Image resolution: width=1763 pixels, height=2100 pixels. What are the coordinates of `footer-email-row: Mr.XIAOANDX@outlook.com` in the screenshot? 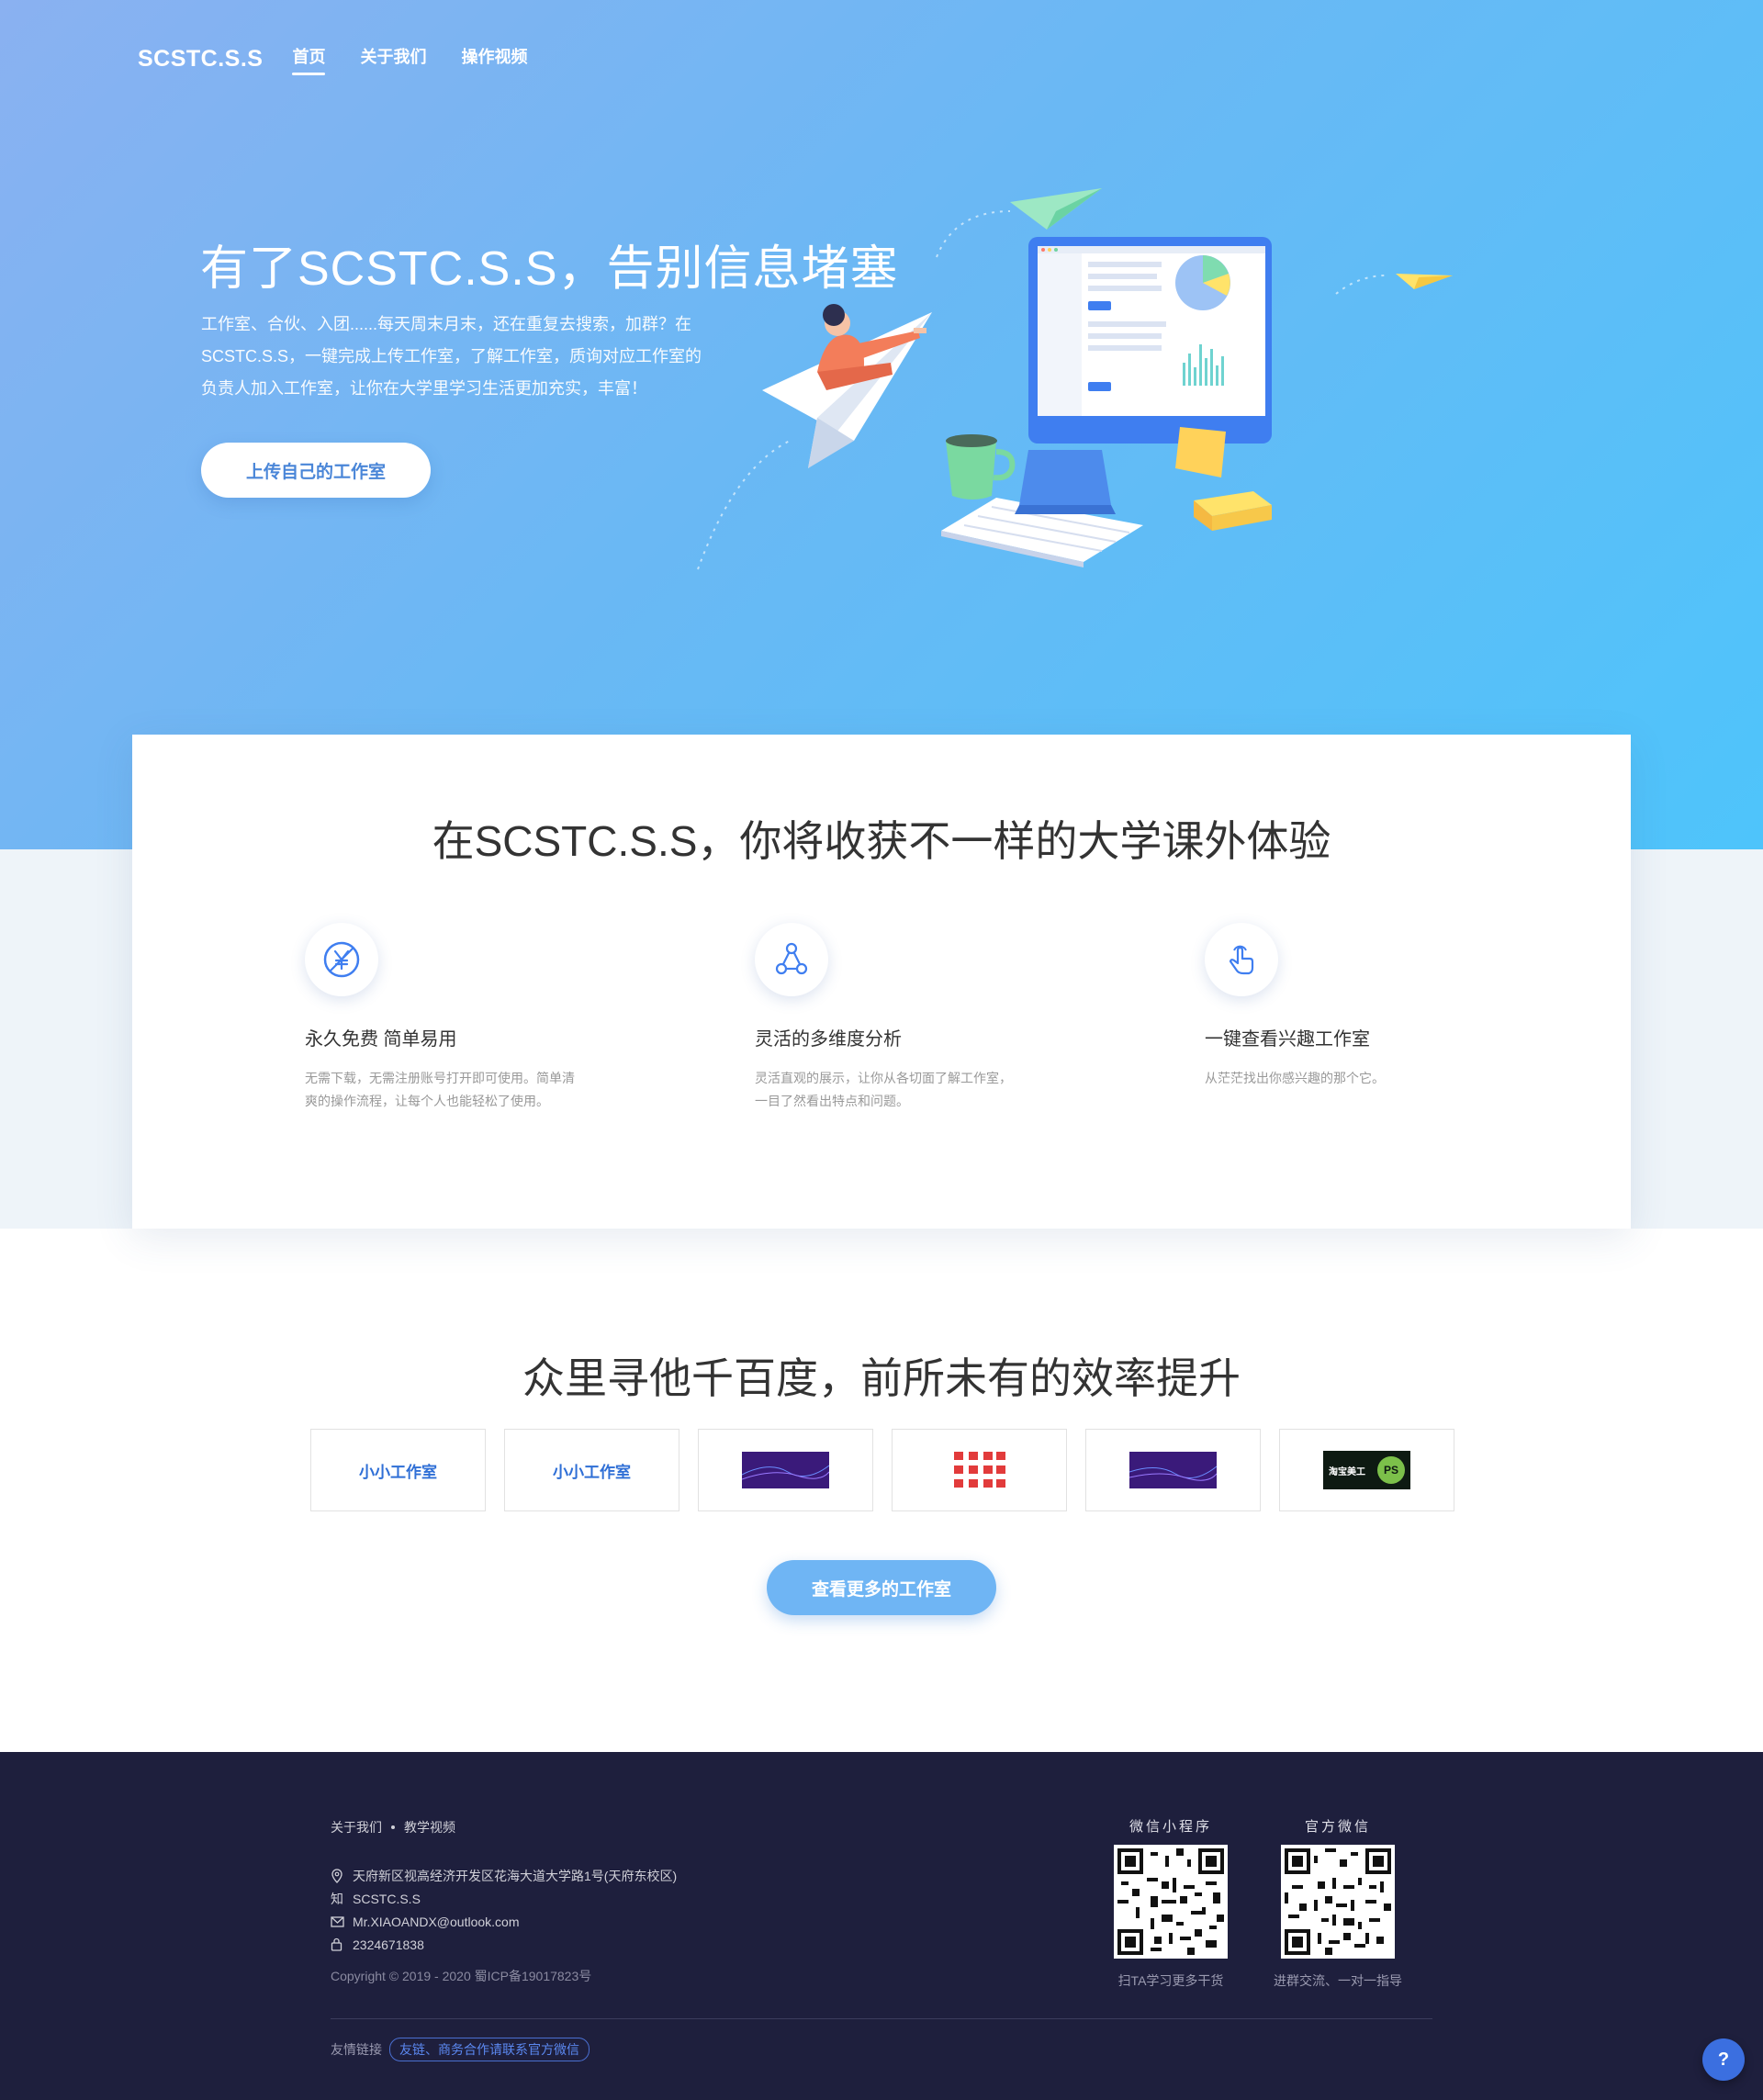 It's located at (504, 1921).